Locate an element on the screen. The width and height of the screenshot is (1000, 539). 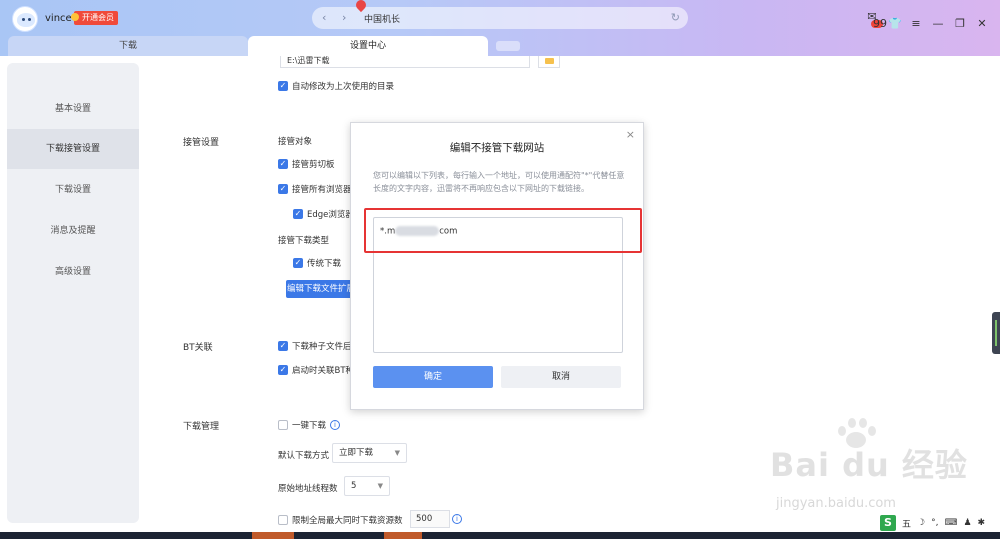
takeover-objects-label: 接管对象 is located at coordinates (295, 142).